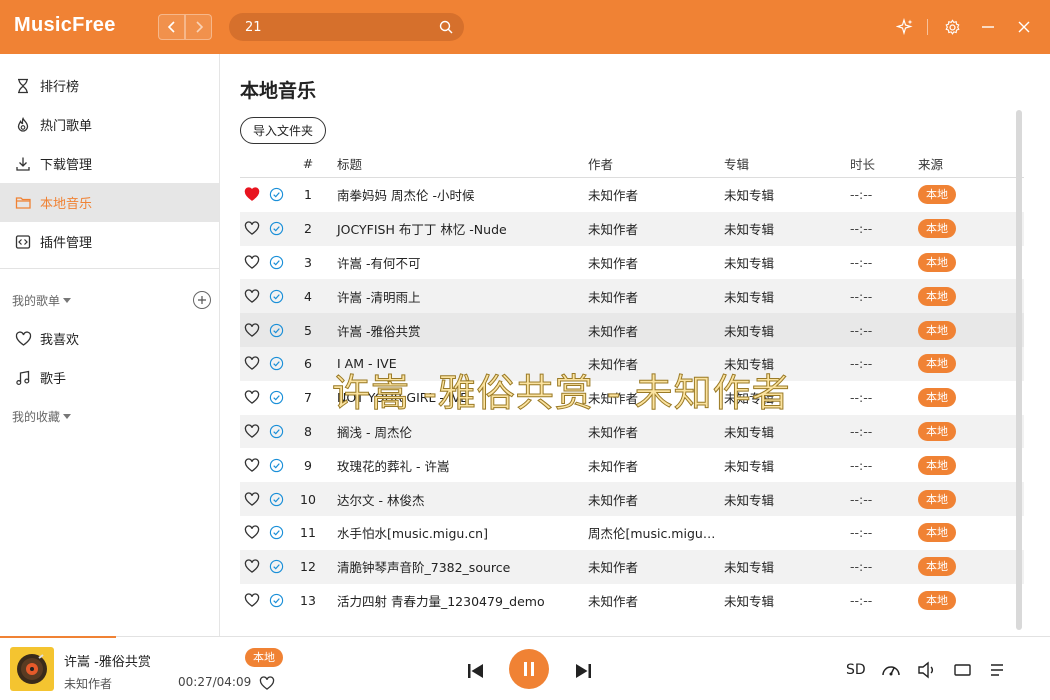 The height and width of the screenshot is (700, 1050). I want to click on search-icon, so click(446, 27).